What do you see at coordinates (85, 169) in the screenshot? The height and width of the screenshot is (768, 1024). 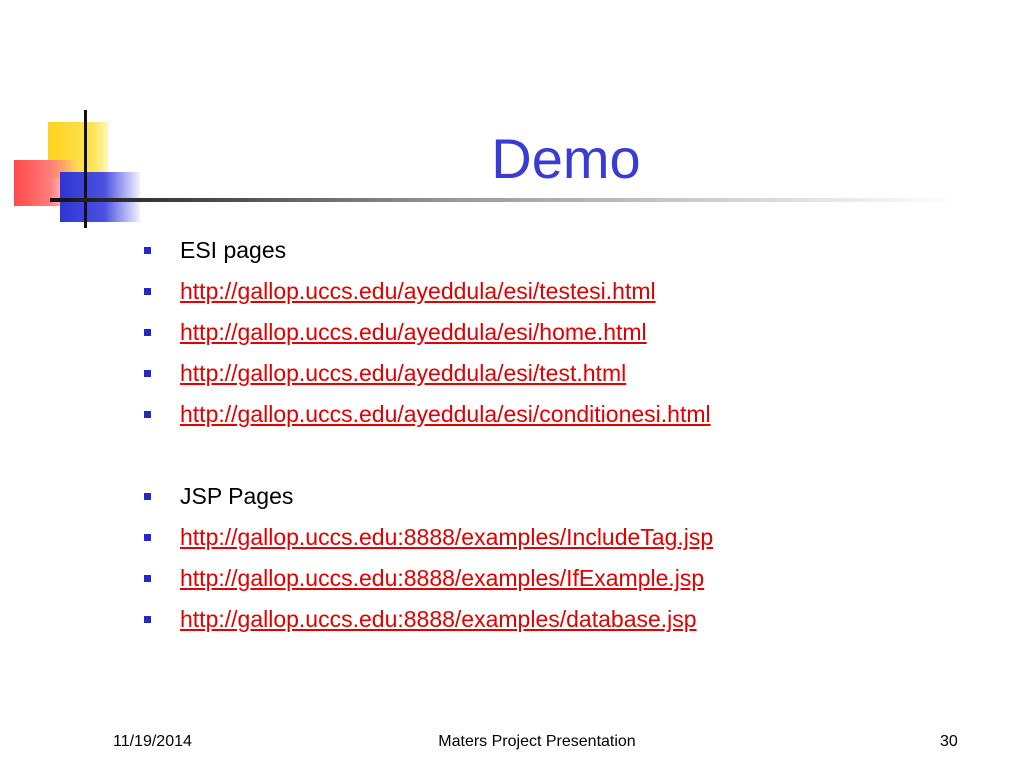 I see `decorative-vertical-line` at bounding box center [85, 169].